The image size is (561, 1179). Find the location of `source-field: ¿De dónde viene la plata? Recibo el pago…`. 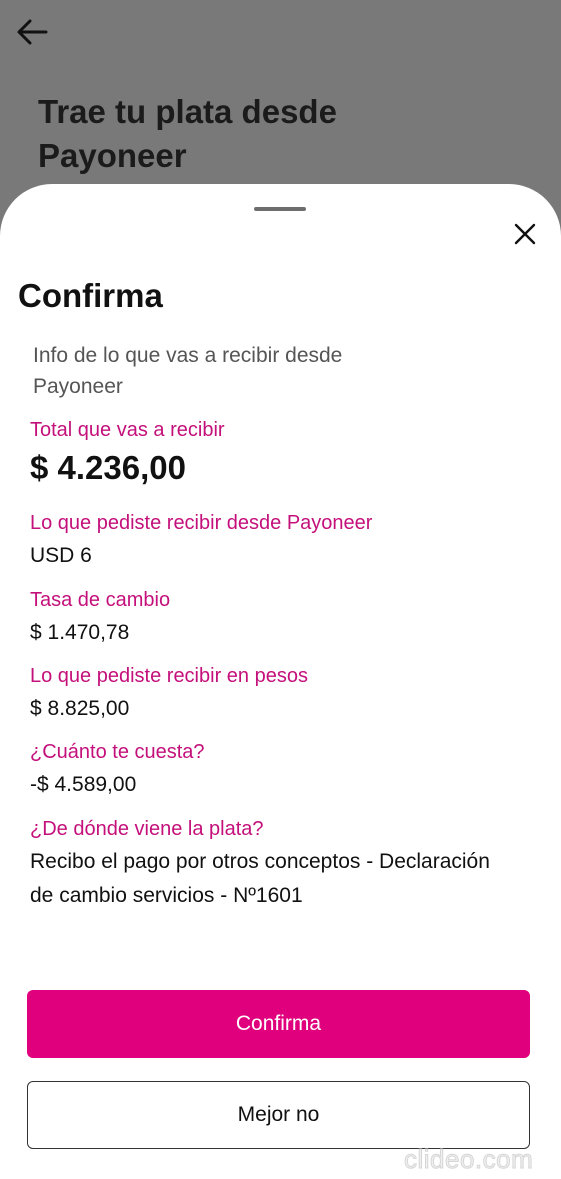

source-field: ¿De dónde viene la plata? Recibo el pago… is located at coordinates (280, 864).